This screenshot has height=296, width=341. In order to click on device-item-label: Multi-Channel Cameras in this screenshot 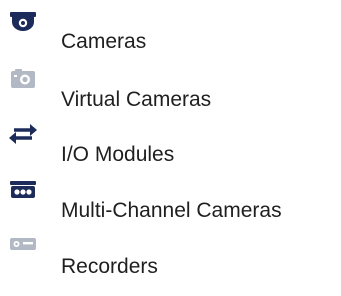, I will do `click(171, 210)`.